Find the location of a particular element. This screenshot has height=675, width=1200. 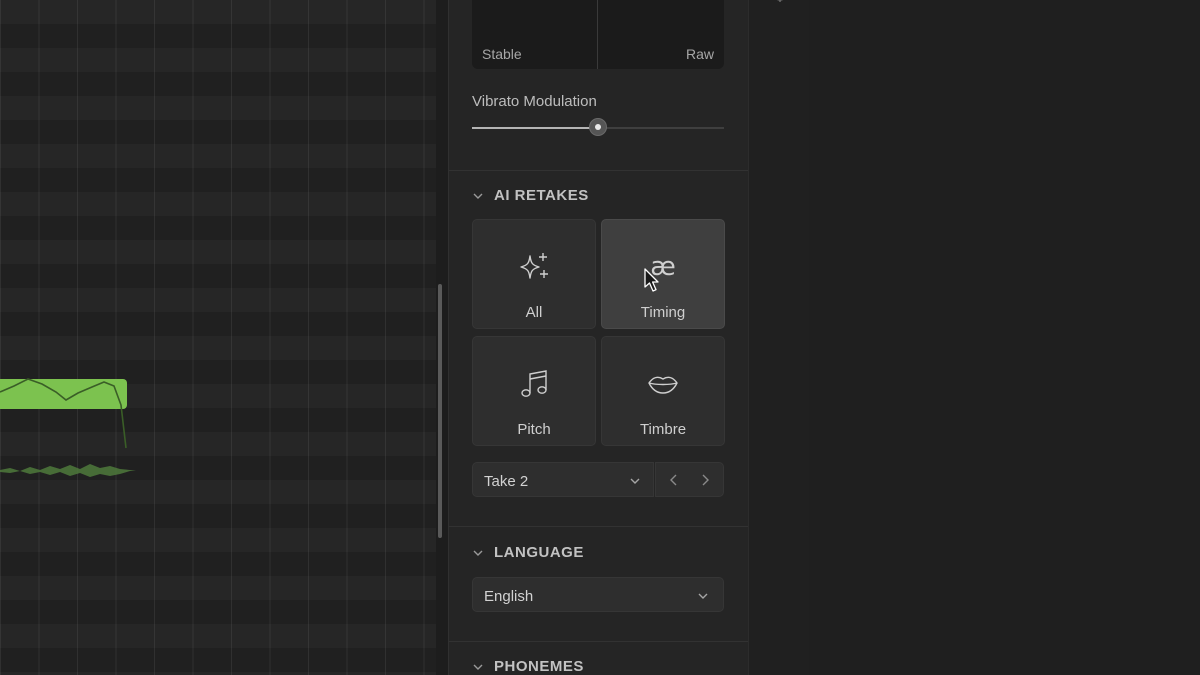

vibrato-slider is located at coordinates (598, 127).